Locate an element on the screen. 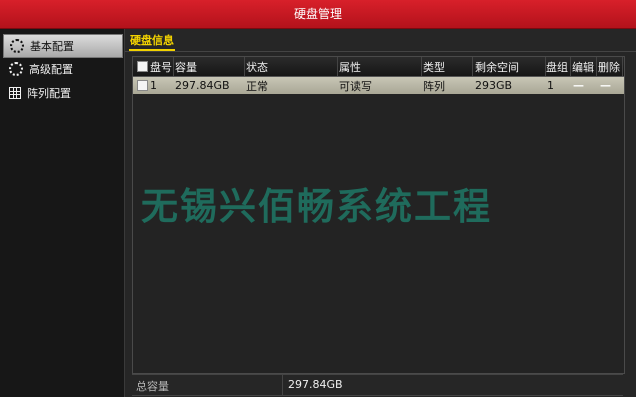  sidebar-item-basic-config: 基本配置 is located at coordinates (63, 46).